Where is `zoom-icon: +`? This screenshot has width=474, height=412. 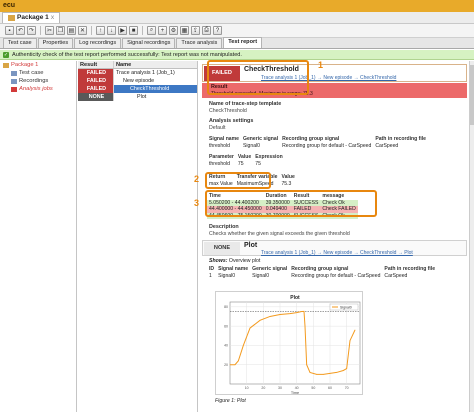
zoom-icon: + is located at coordinates (162, 30).